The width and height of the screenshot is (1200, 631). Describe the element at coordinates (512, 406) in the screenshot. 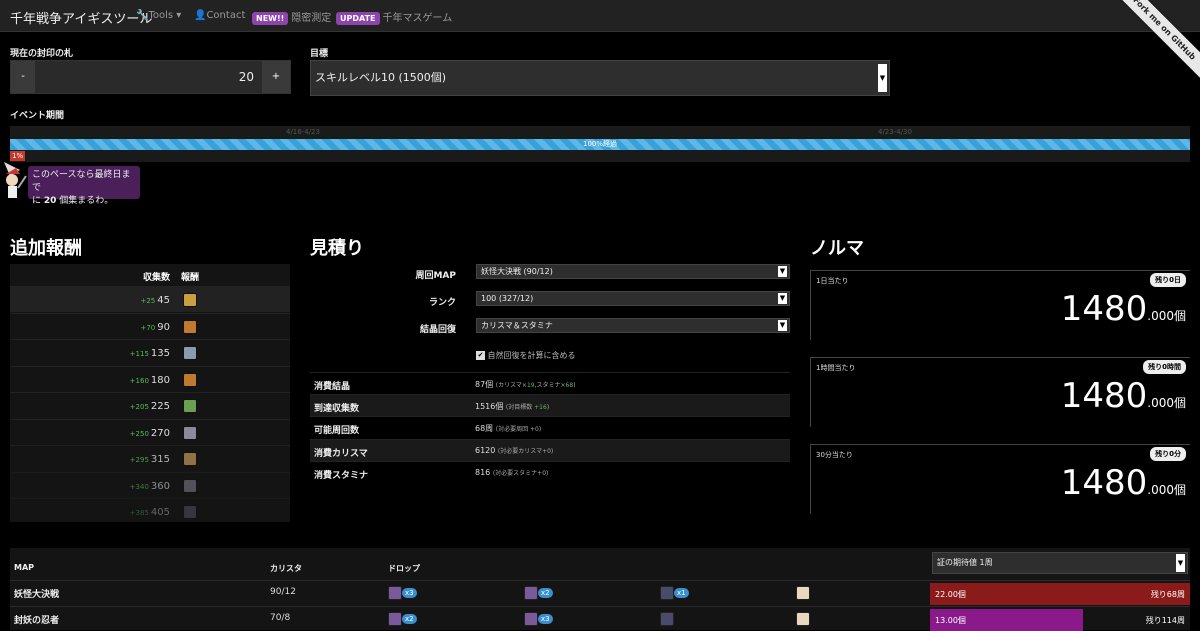

I see `estimate-value: 1516個 (対目標数 +16)` at that location.